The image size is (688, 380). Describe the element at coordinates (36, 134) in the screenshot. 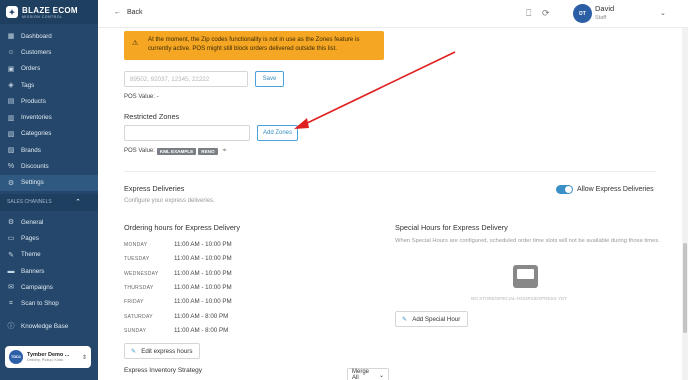

I see `sidebar-item-label: Categories` at that location.